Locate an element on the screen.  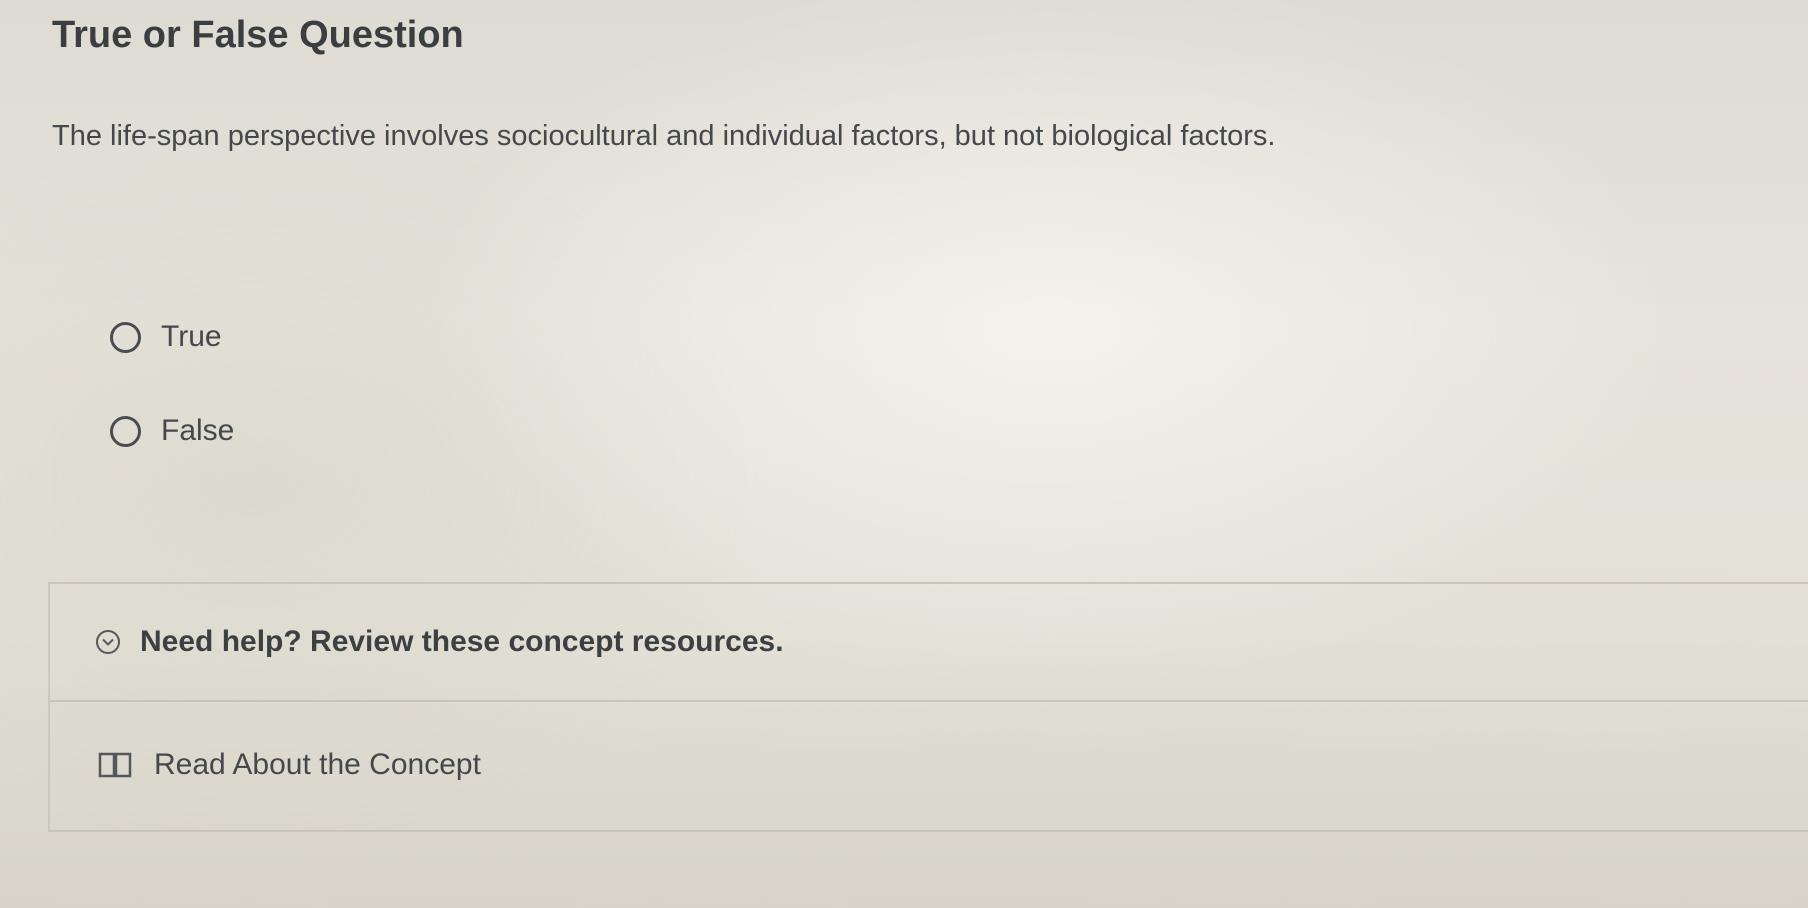
radio-true is located at coordinates (125, 337).